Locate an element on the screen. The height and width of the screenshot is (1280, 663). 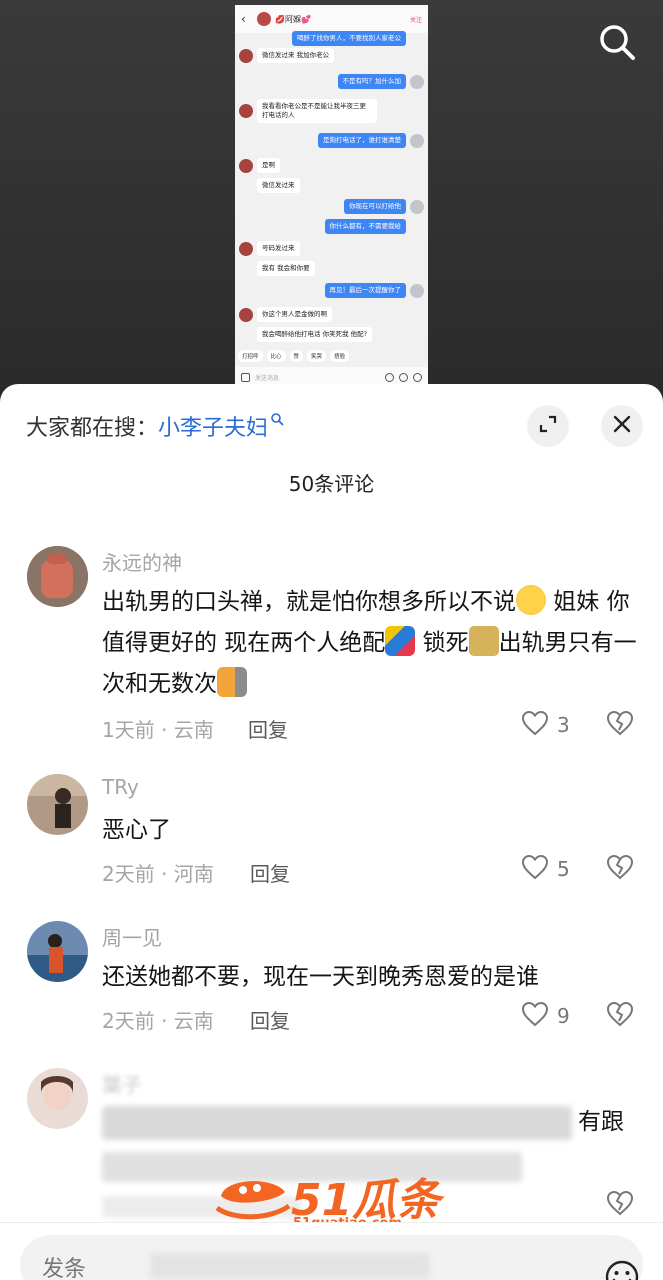
comment-meta: 2天前 · 云南 is located at coordinates (158, 1021).